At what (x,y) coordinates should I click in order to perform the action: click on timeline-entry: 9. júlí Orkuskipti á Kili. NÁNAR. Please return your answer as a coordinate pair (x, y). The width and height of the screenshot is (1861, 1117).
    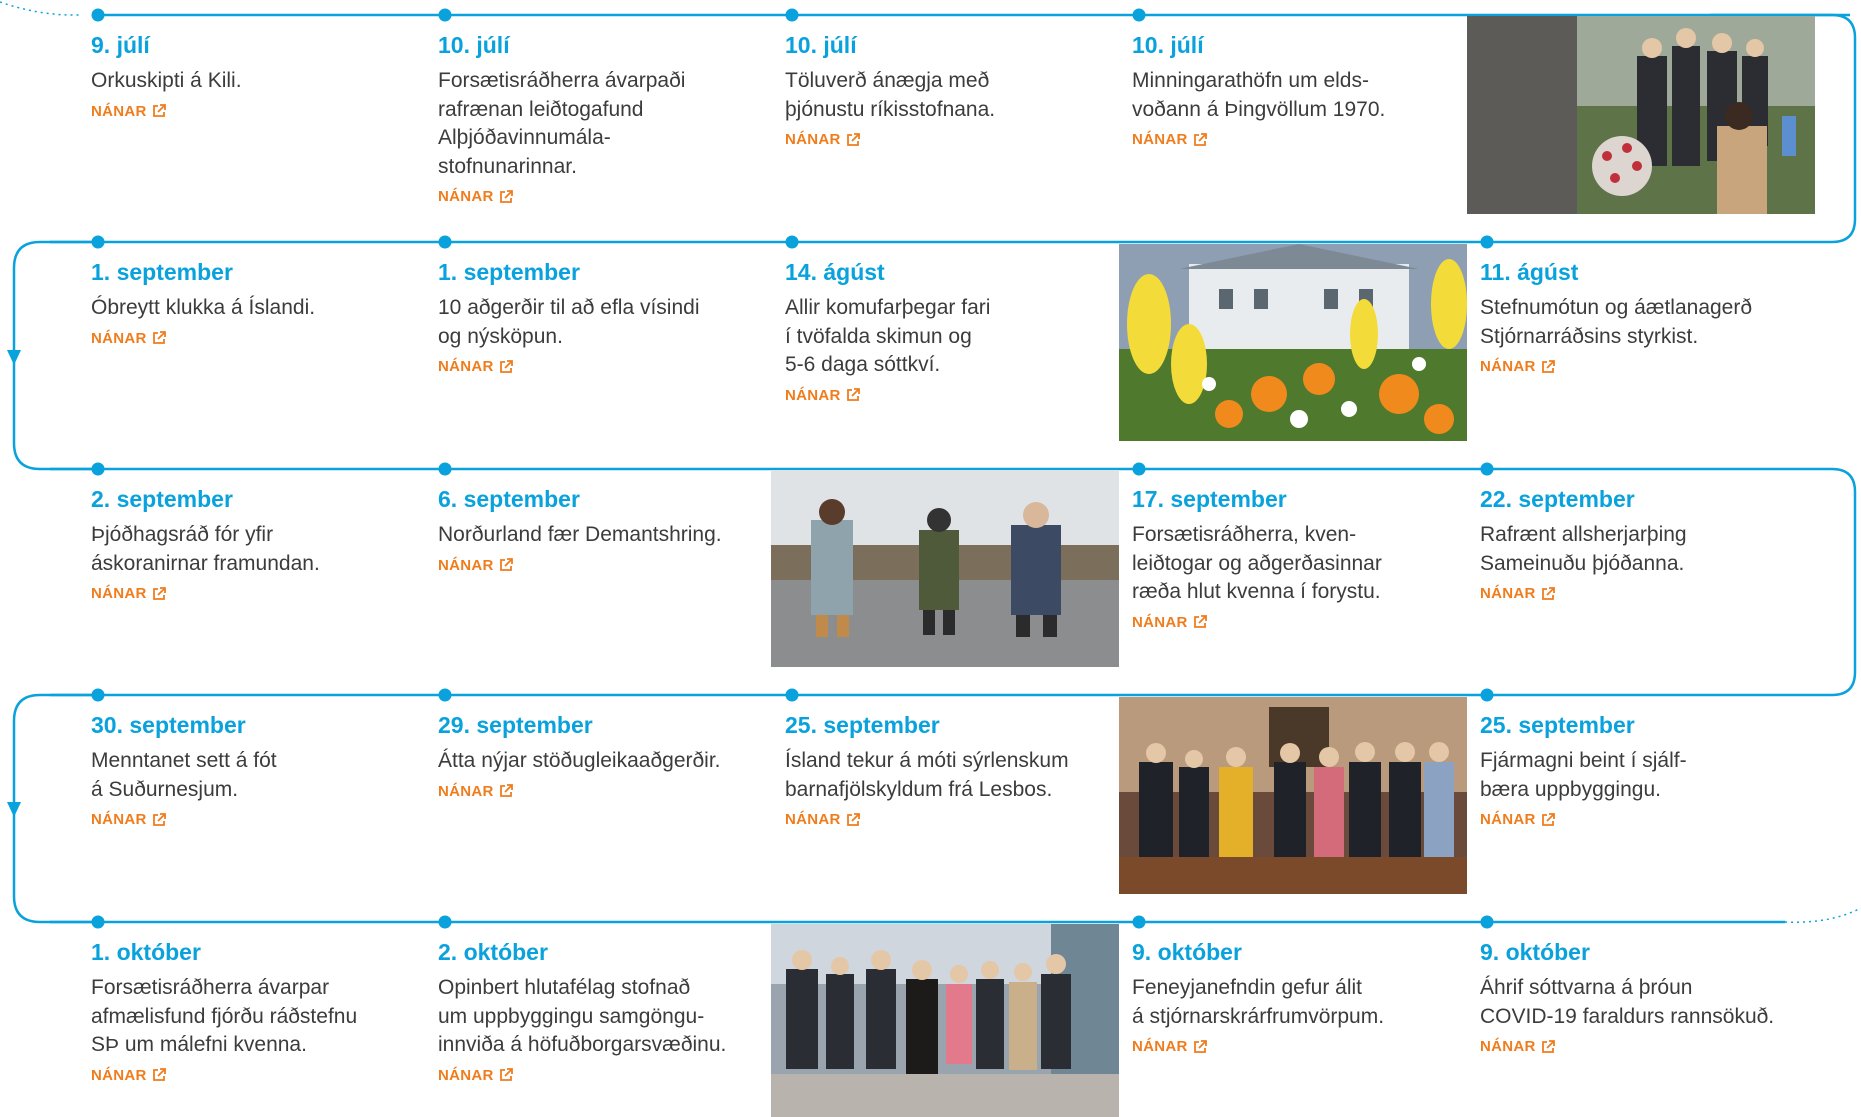
    Looking at the image, I should click on (253, 76).